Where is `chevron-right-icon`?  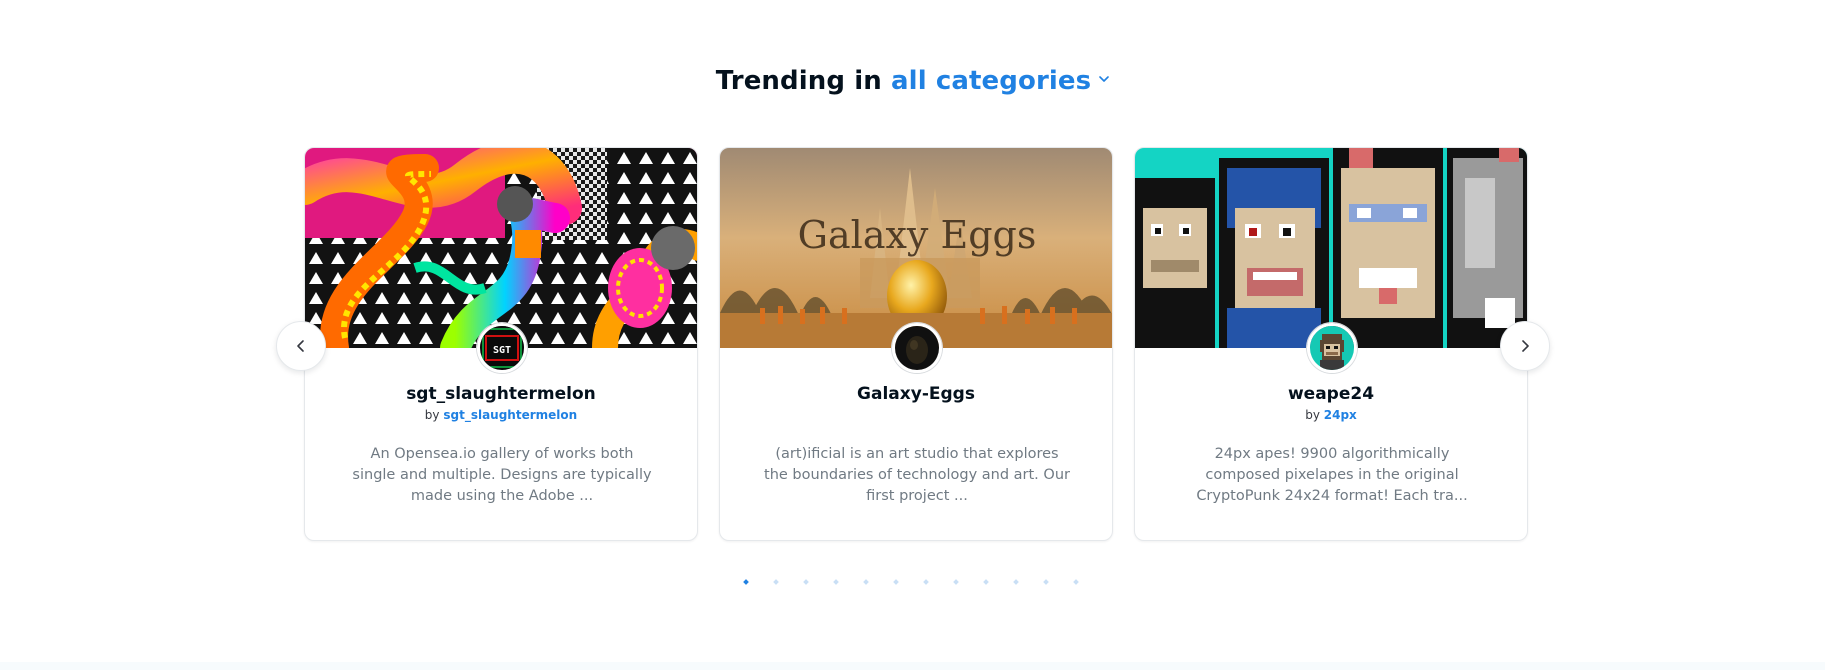 chevron-right-icon is located at coordinates (1525, 346).